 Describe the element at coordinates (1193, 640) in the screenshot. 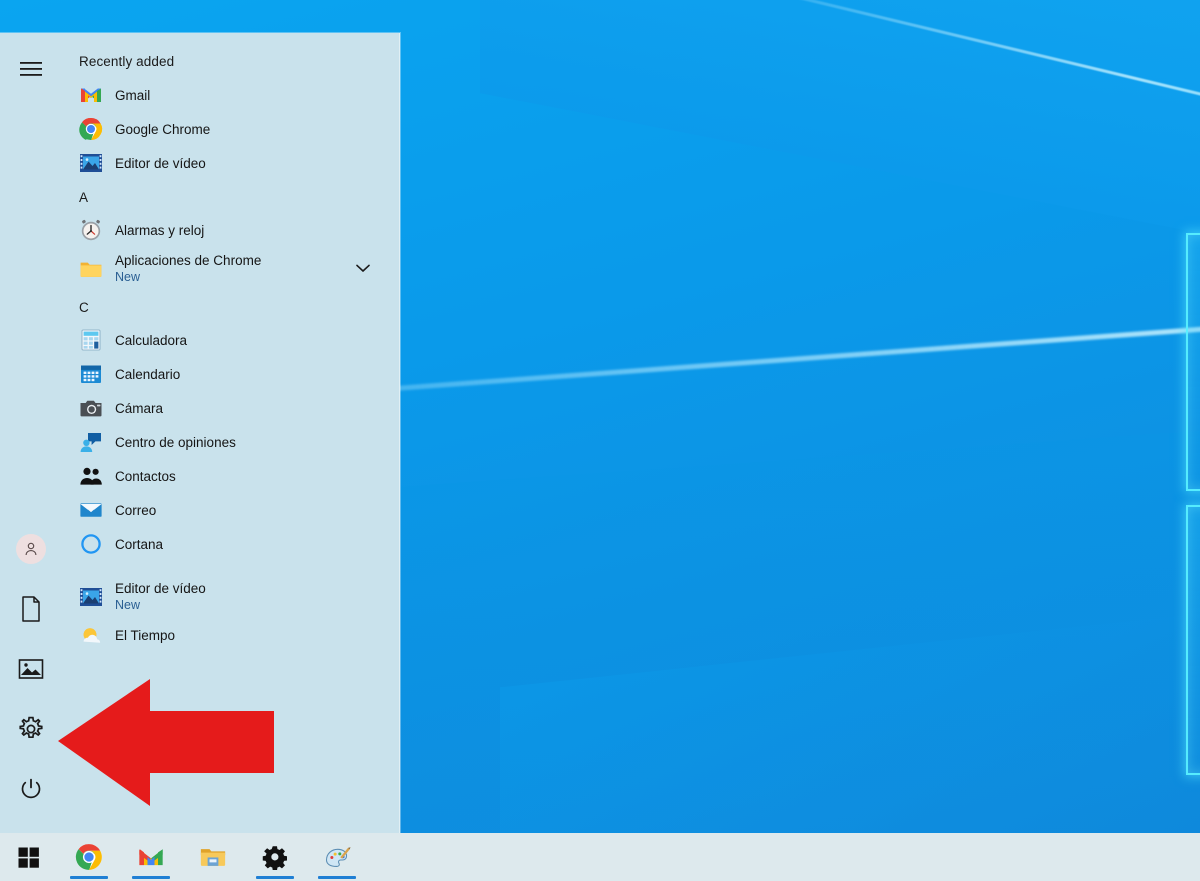

I see `wallpaper-logo-pane-lower` at that location.